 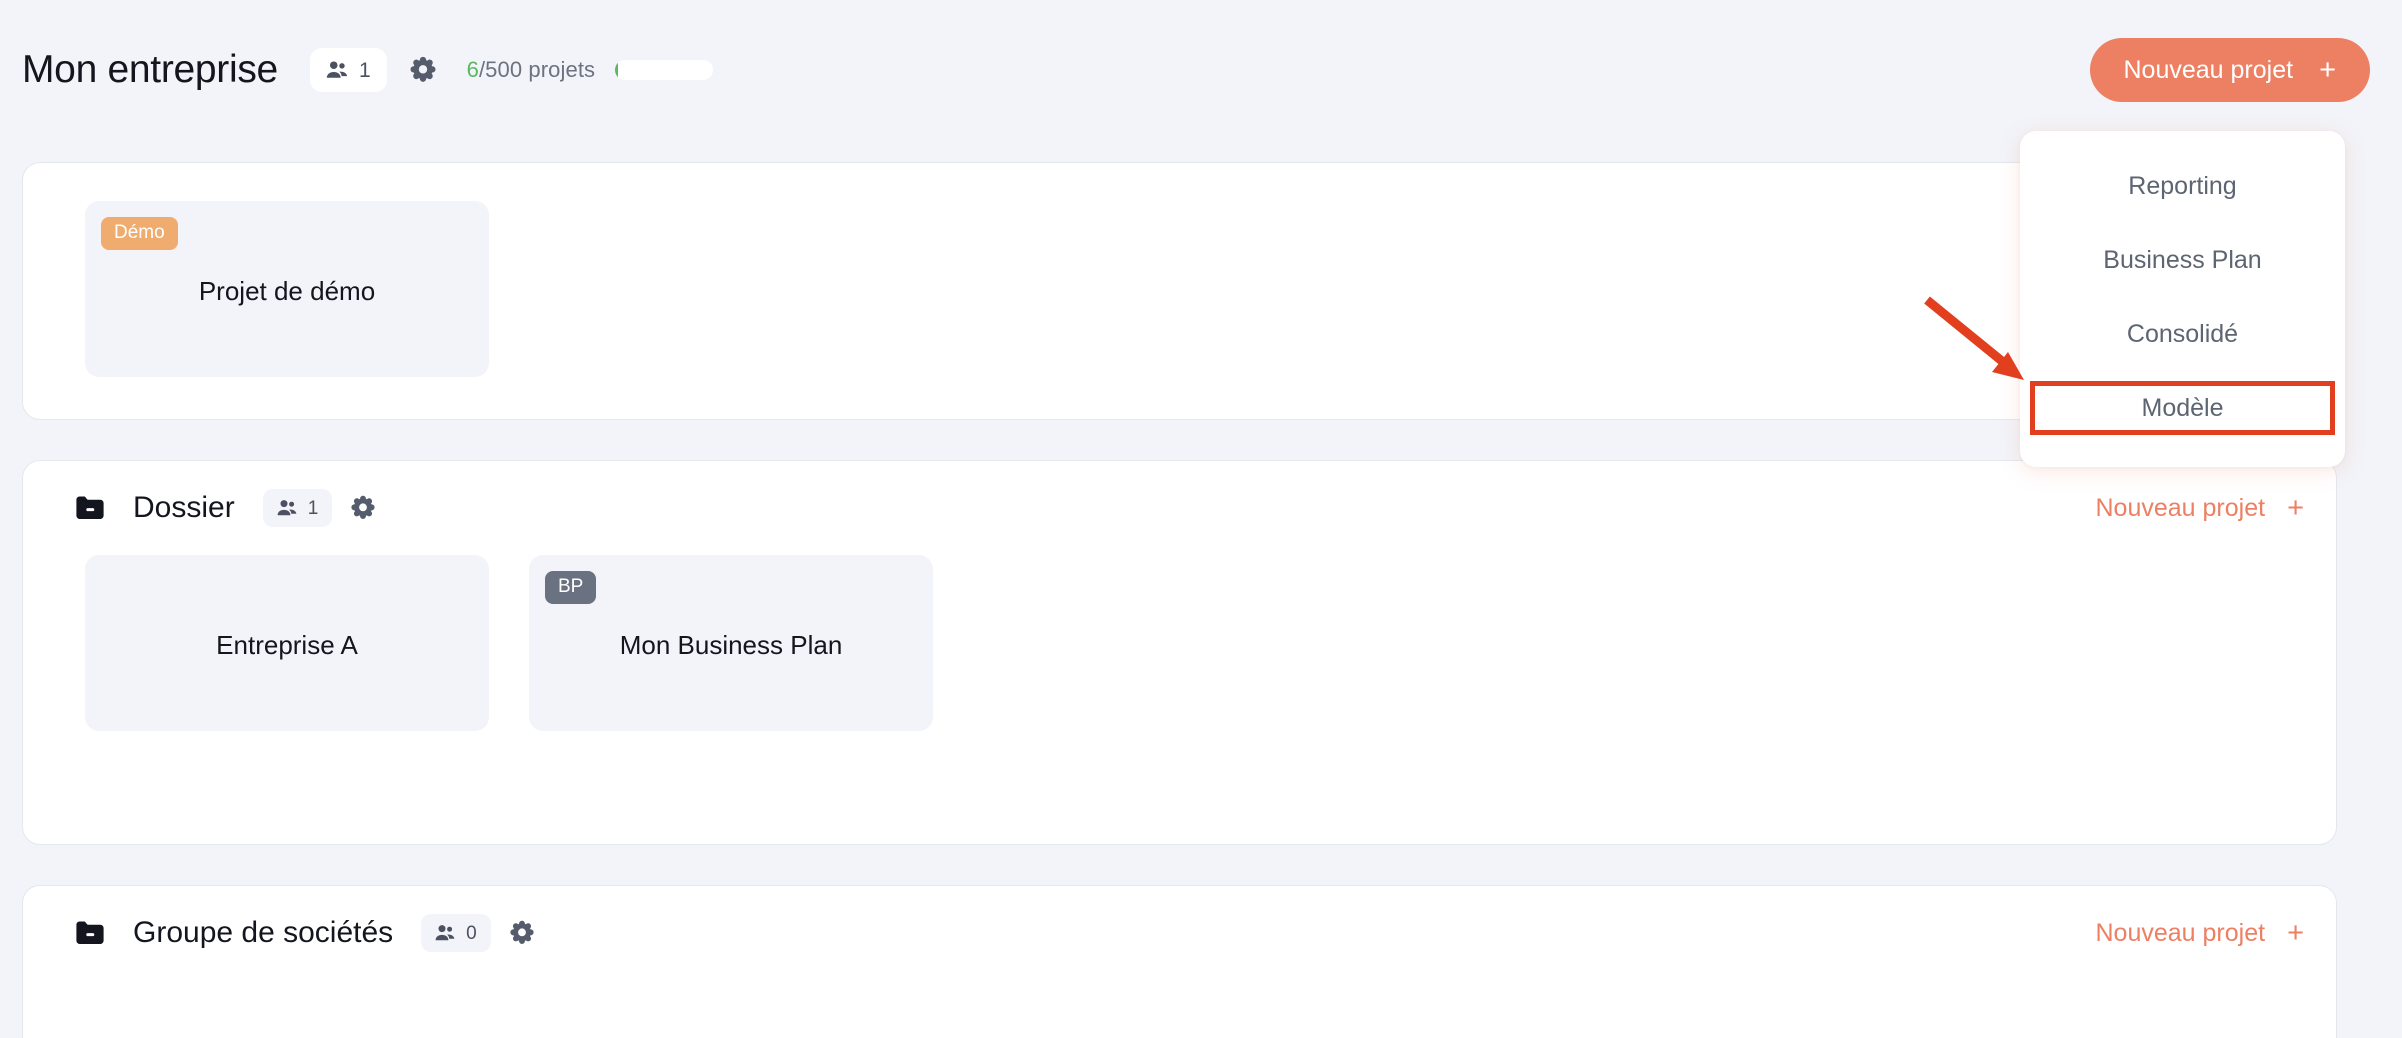 I want to click on panel-groupe-de-societes: Groupe de sociétés 0 Nouveau projet +, so click(x=1179, y=961).